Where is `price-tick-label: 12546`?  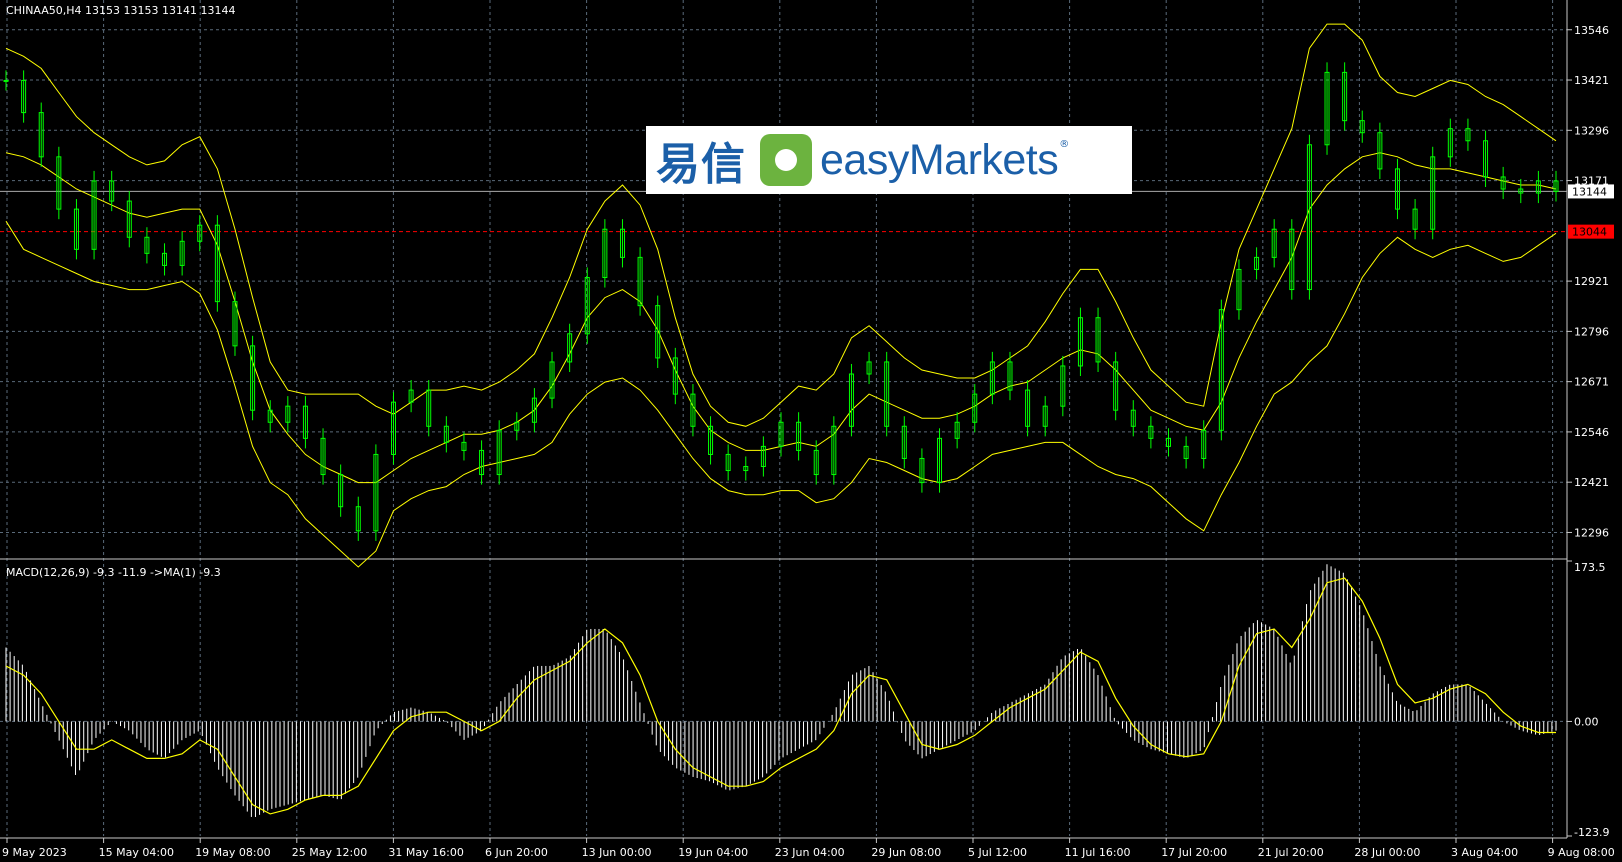
price-tick-label: 12546 is located at coordinates (1591, 432).